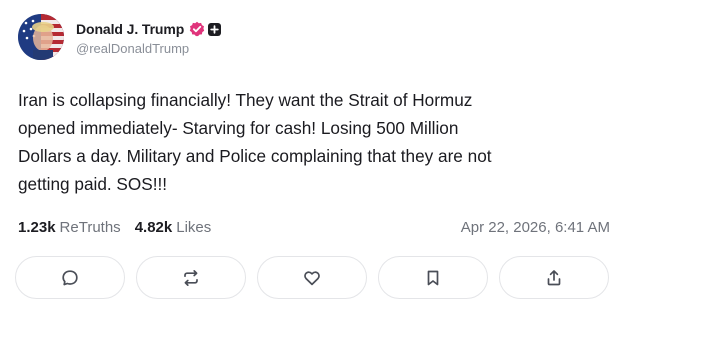  I want to click on retruth-button, so click(191, 277).